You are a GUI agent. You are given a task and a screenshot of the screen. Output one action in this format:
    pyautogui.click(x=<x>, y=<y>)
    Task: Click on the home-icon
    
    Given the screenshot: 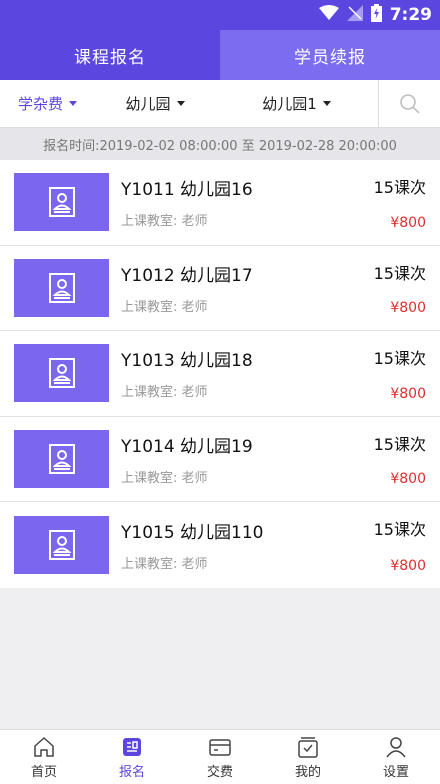 What is the action you would take?
    pyautogui.click(x=44, y=746)
    